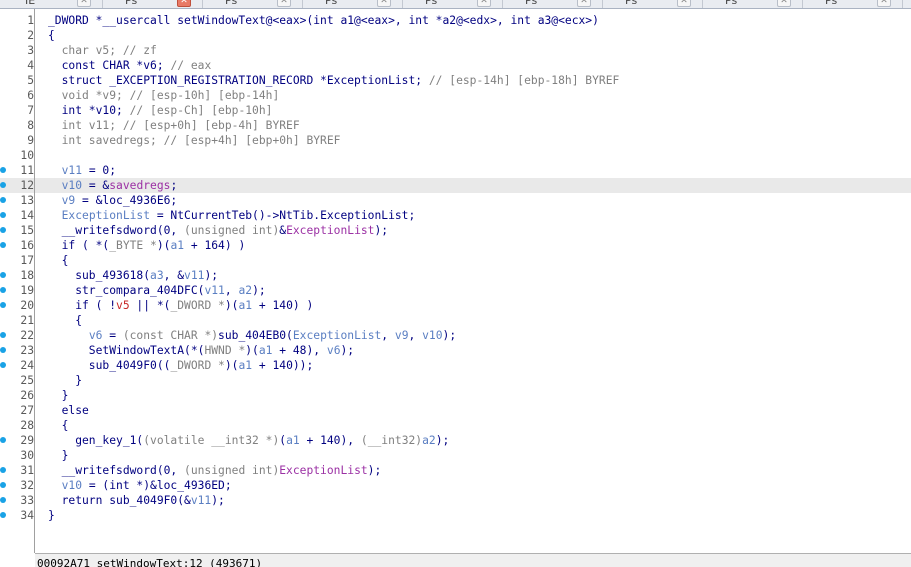 The image size is (911, 567). What do you see at coordinates (27, 455) in the screenshot?
I see `line-number: 30` at bounding box center [27, 455].